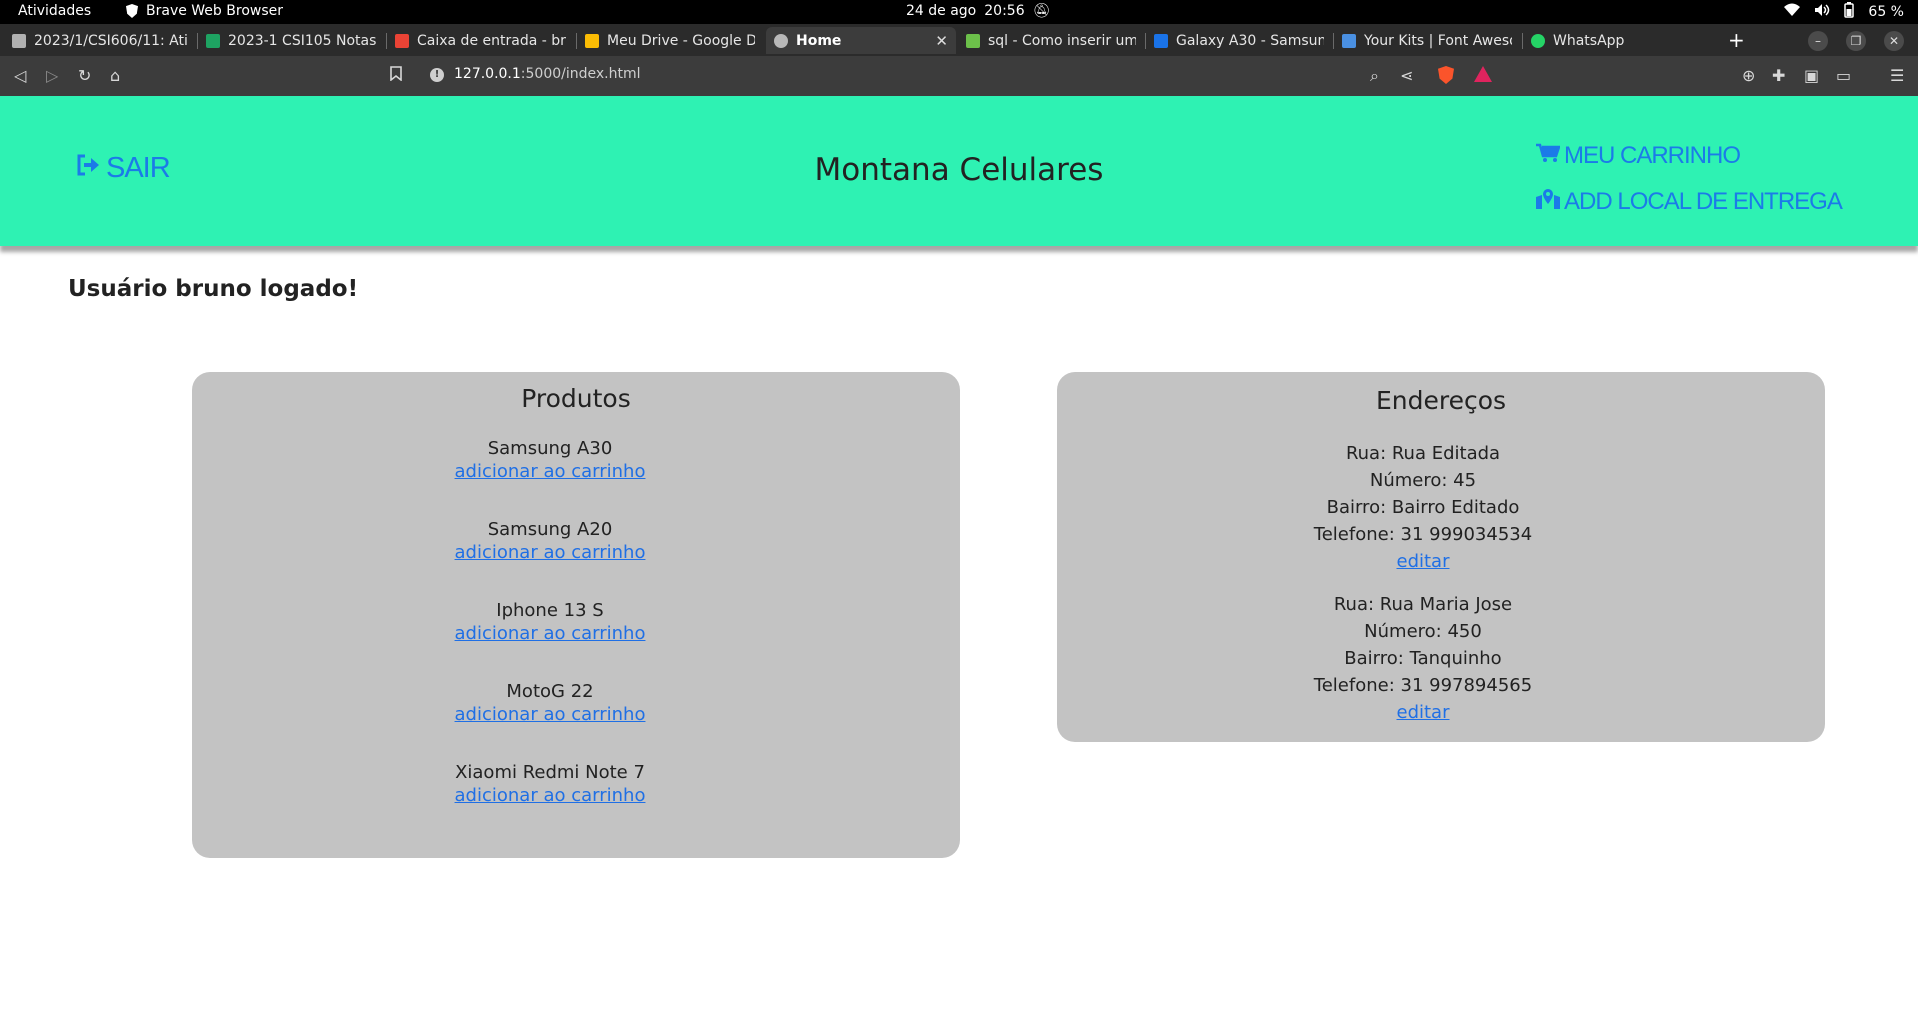  I want to click on address-street: Rua: Rua Editada, so click(1423, 453).